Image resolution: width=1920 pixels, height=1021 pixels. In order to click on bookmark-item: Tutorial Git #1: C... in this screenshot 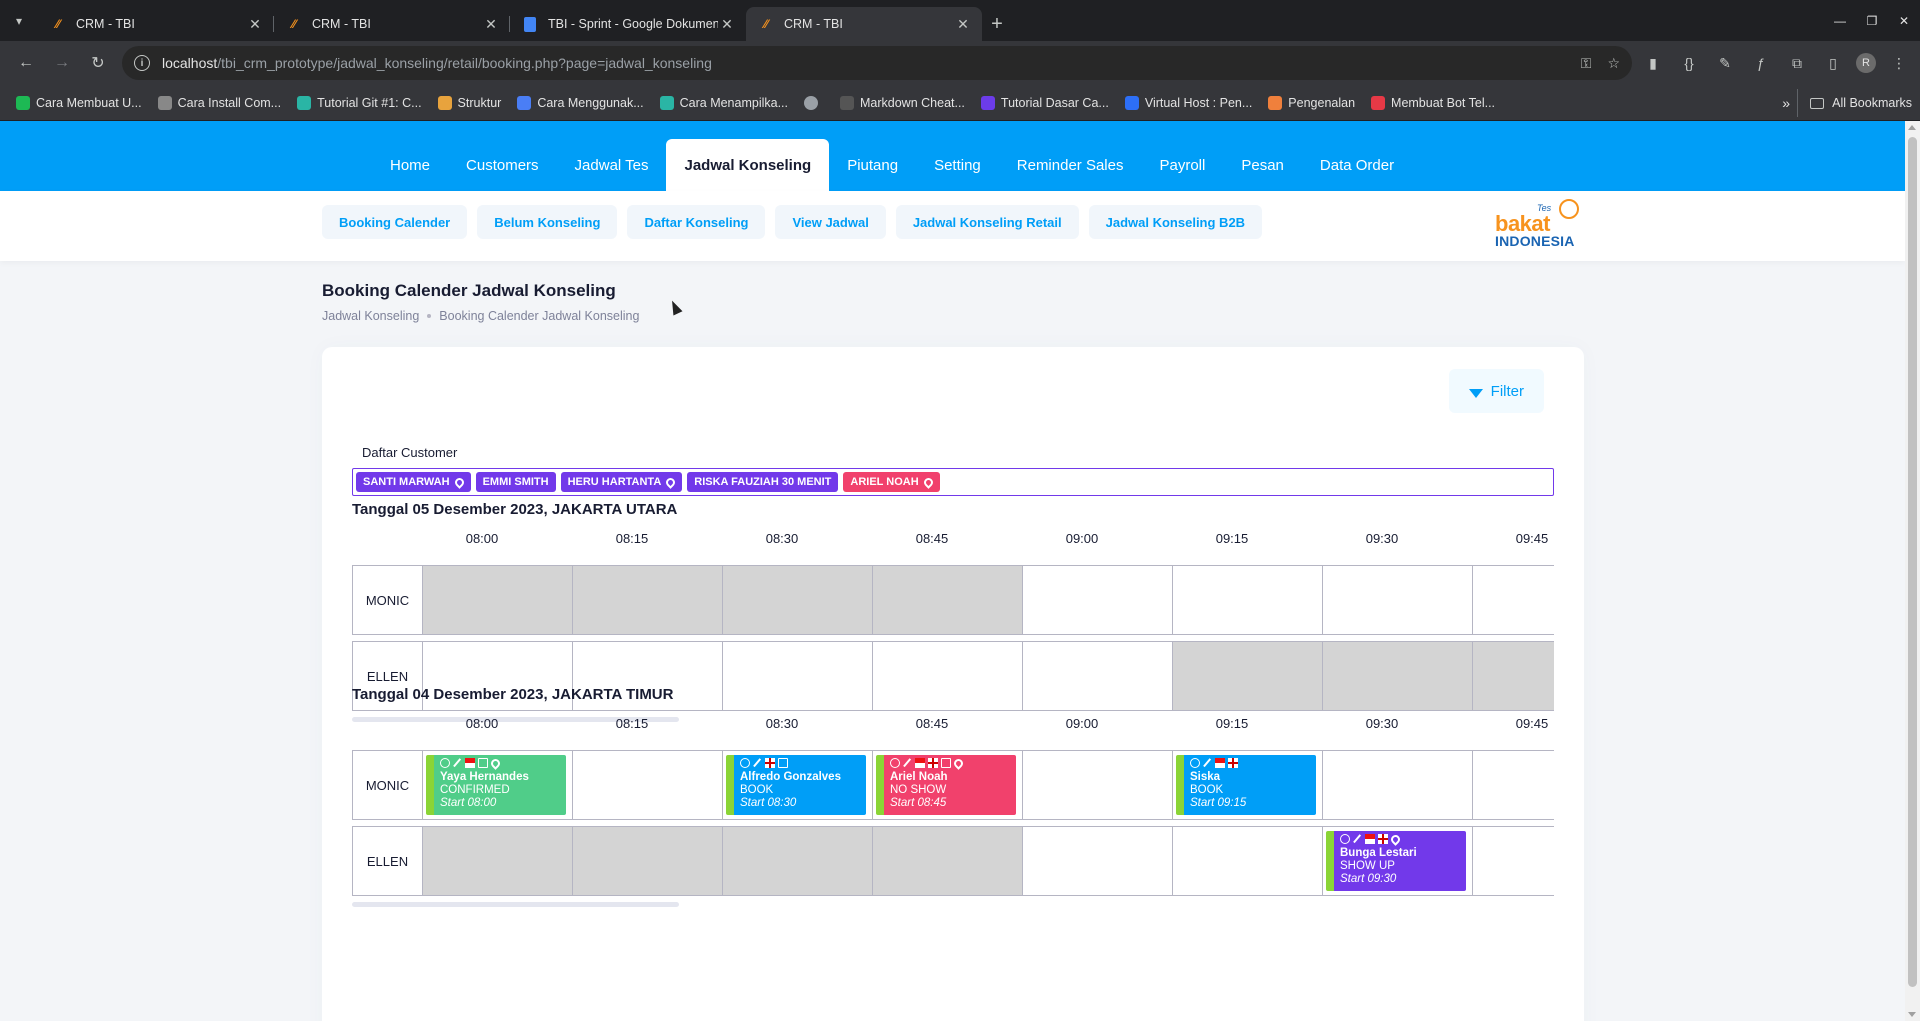, I will do `click(359, 103)`.